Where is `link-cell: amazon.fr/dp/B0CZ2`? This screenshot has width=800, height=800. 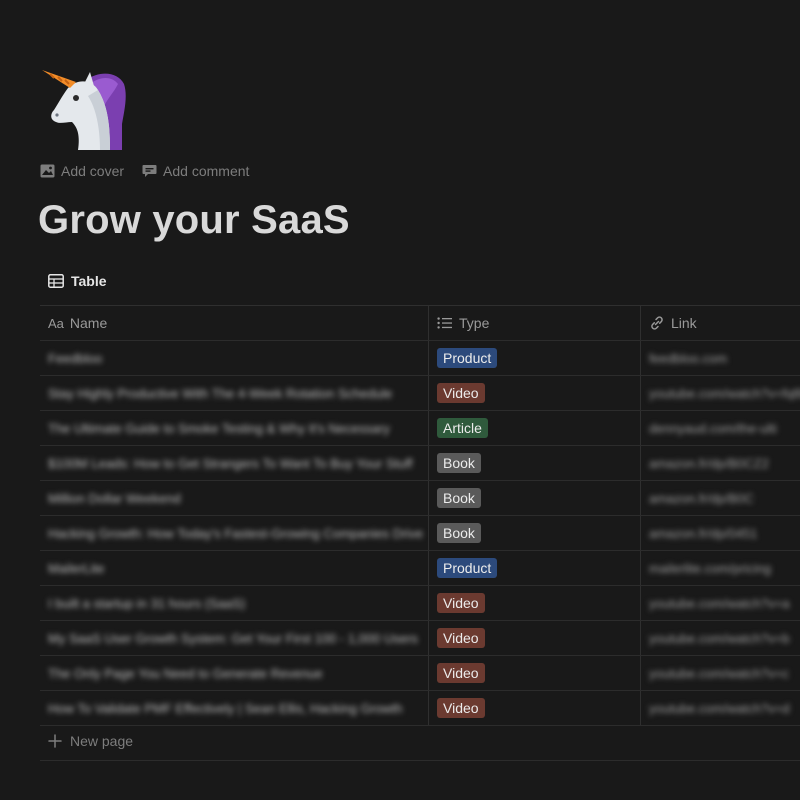
link-cell: amazon.fr/dp/B0CZ2 is located at coordinates (720, 463).